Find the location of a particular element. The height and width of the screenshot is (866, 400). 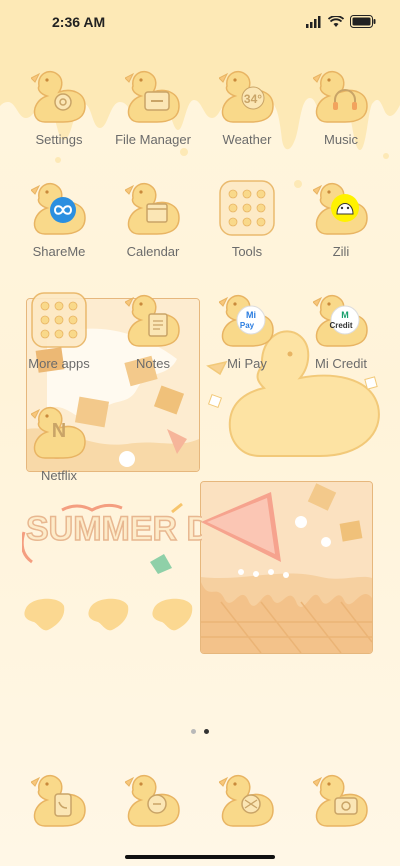

app-settings: Settings is located at coordinates (59, 107).